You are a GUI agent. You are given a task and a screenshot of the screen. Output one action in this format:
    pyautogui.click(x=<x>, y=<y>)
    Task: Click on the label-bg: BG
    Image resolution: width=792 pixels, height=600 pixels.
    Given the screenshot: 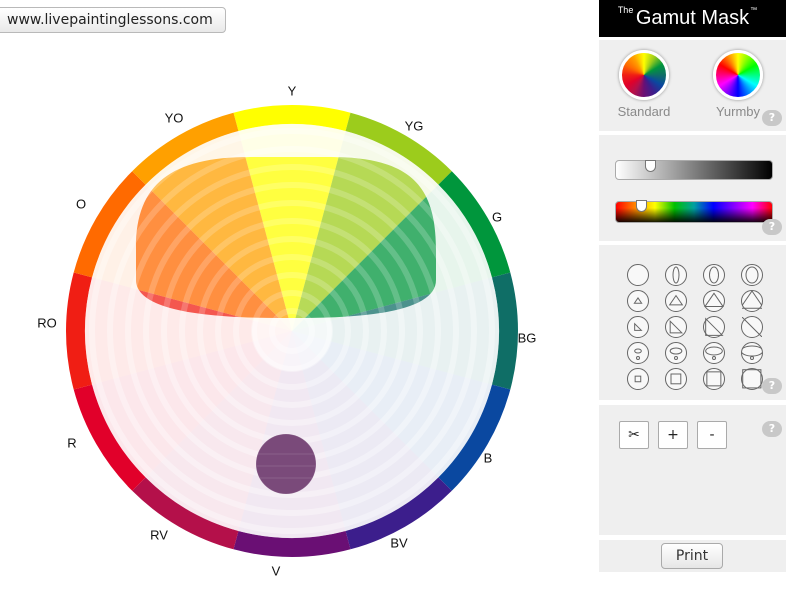 What is the action you would take?
    pyautogui.click(x=527, y=338)
    